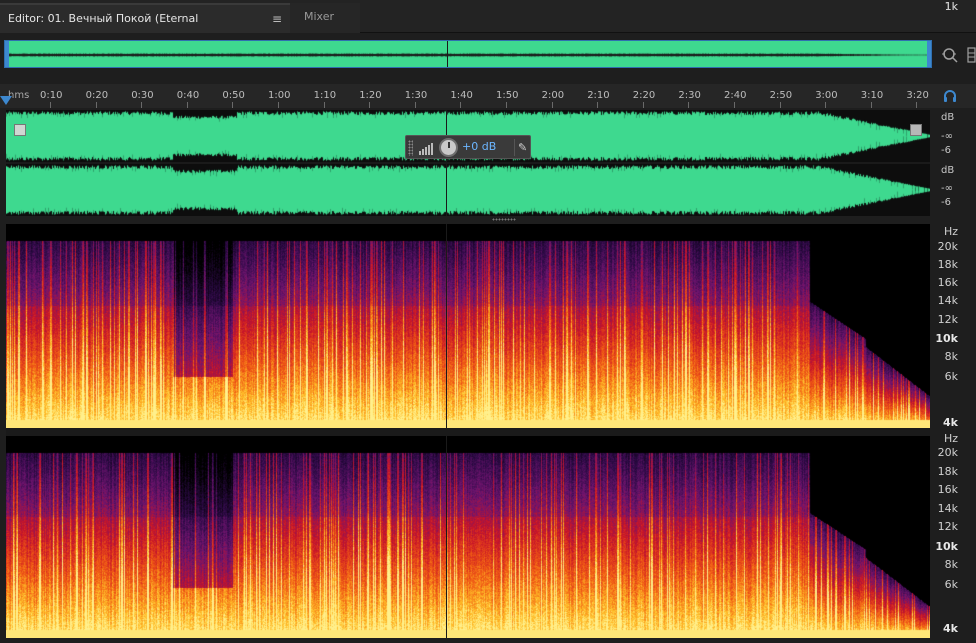 This screenshot has height=643, width=976. I want to click on fade-out-handle, so click(916, 130).